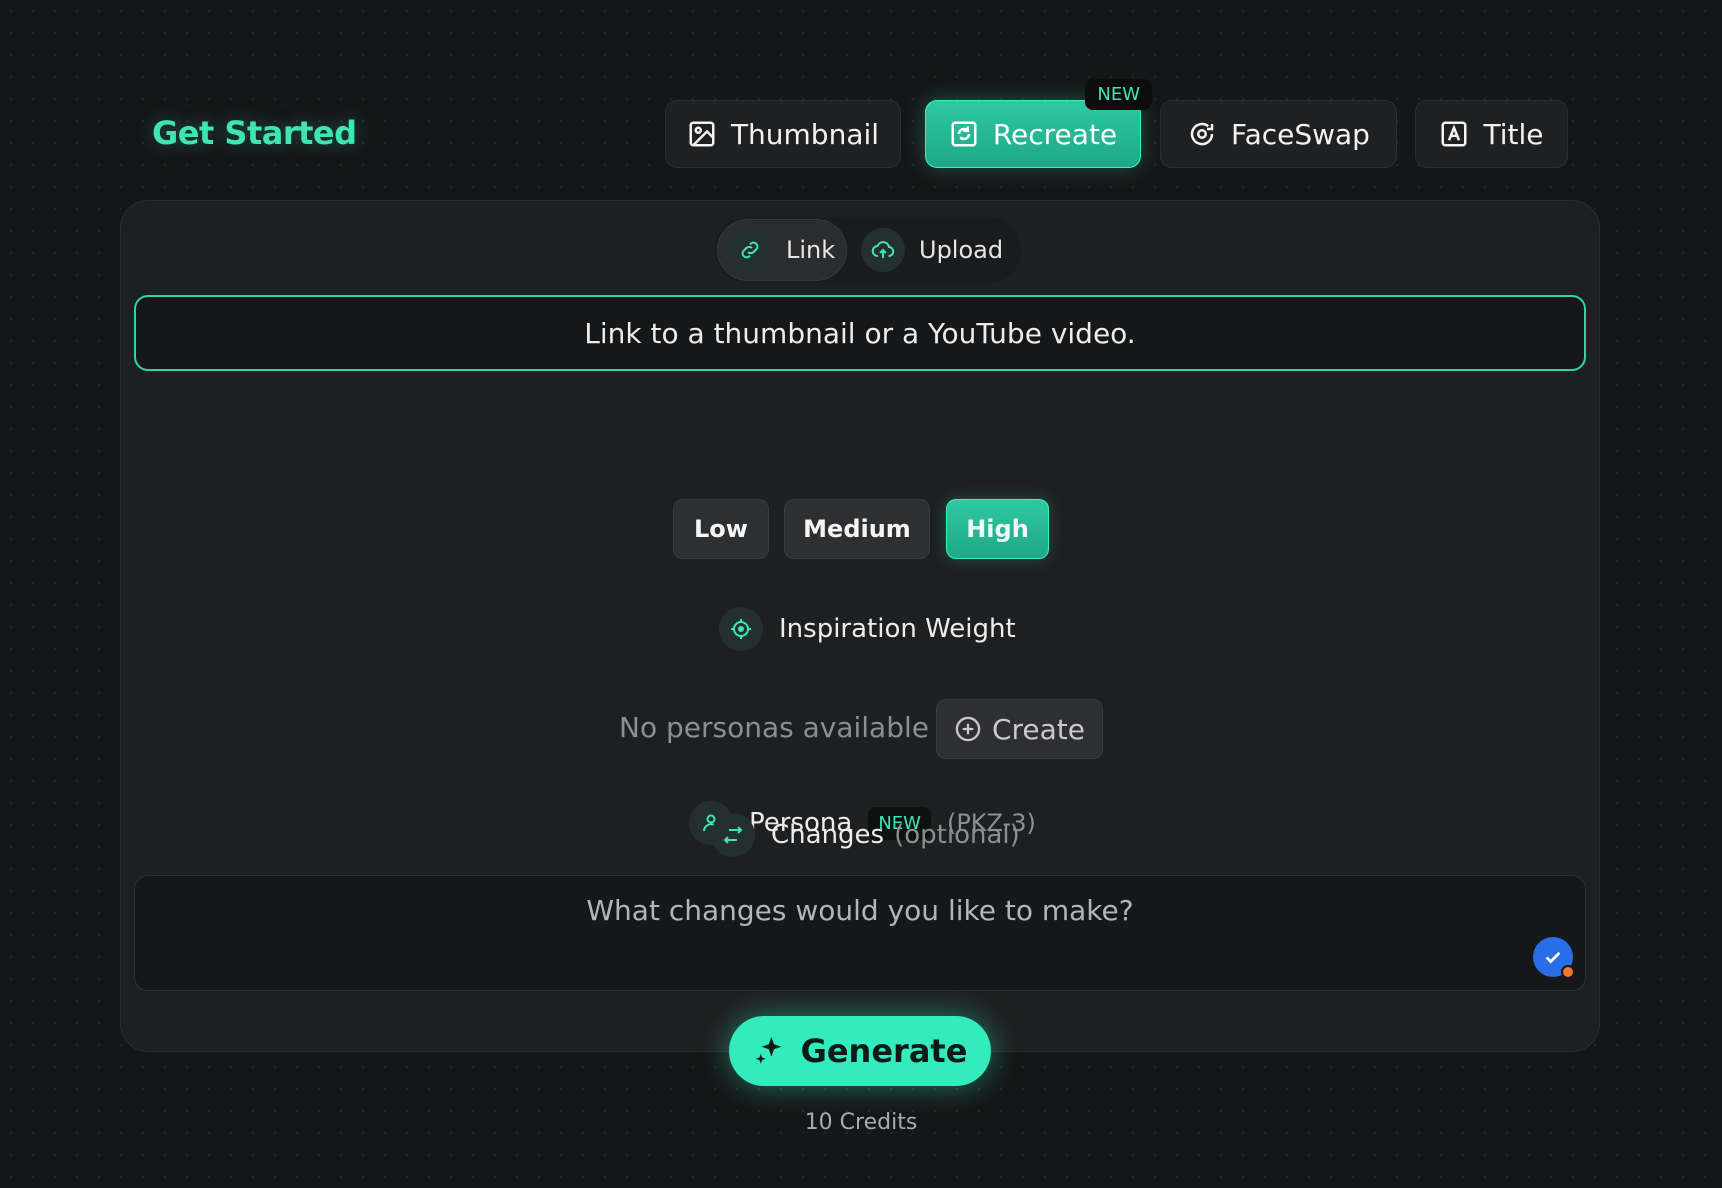 The height and width of the screenshot is (1188, 1722). Describe the element at coordinates (733, 835) in the screenshot. I see `swap-arrows-icon` at that location.